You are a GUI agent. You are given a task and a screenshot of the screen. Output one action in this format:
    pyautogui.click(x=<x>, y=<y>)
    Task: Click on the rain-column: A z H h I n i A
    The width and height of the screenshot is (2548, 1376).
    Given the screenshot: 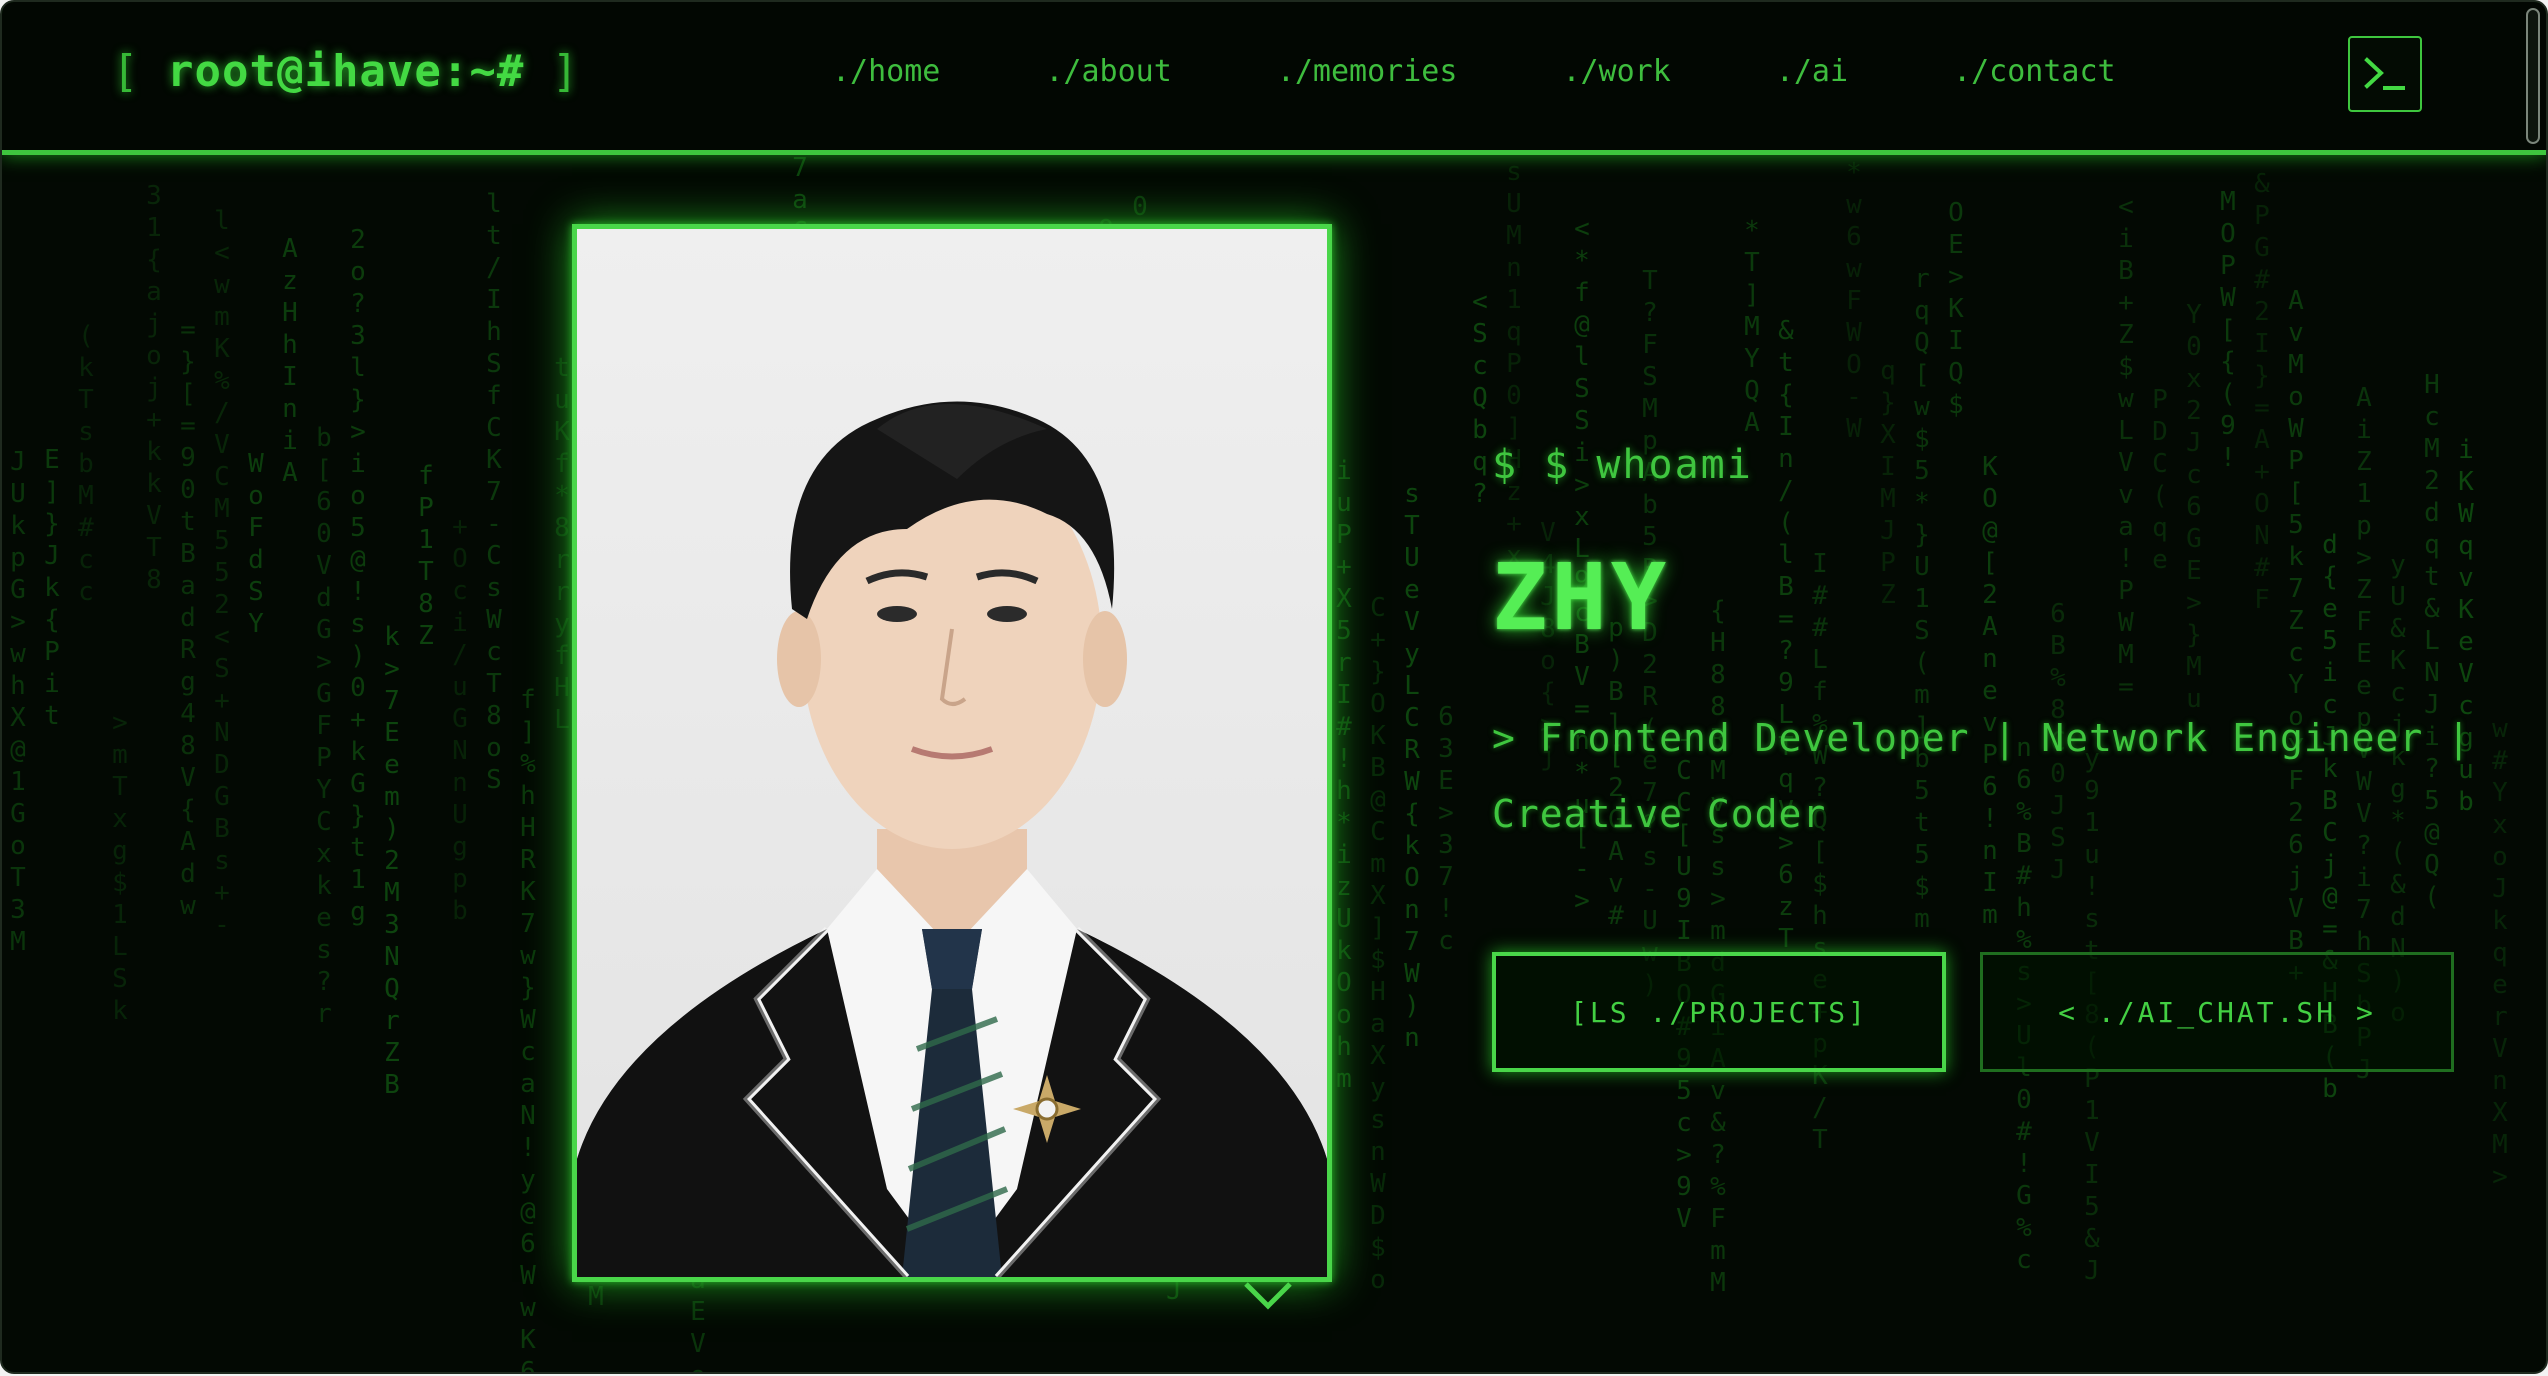 What is the action you would take?
    pyautogui.click(x=290, y=361)
    